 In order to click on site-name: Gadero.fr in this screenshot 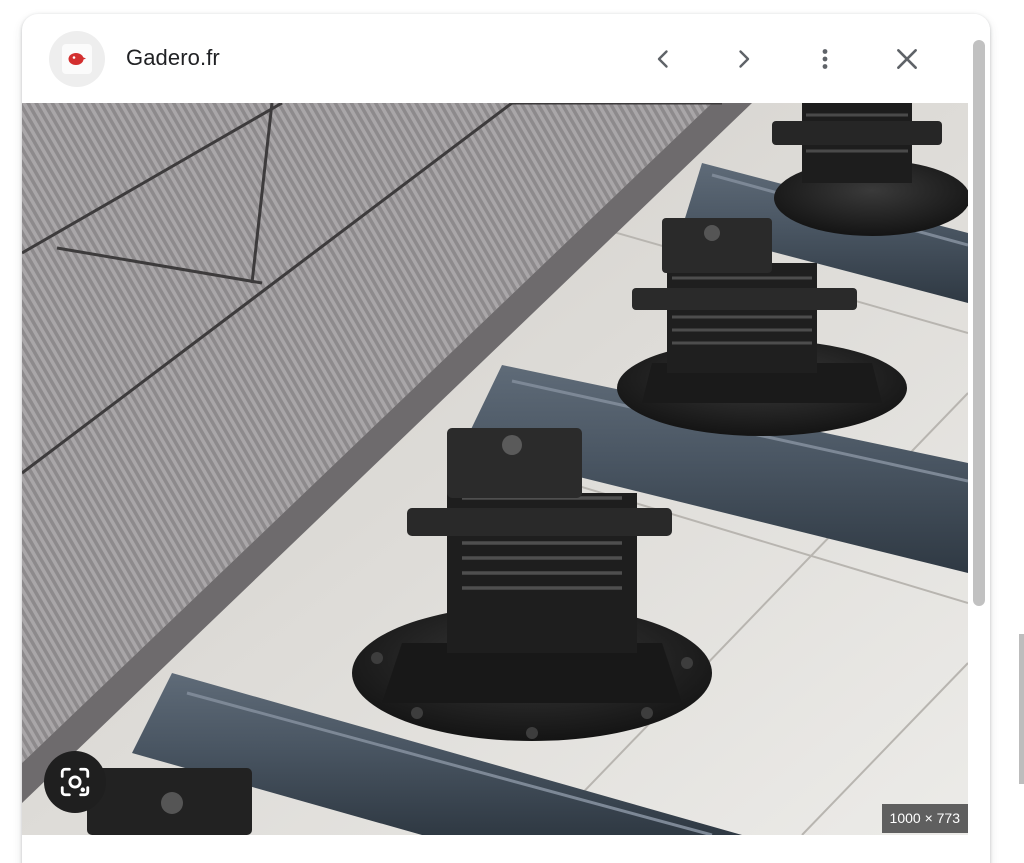, I will do `click(173, 58)`.